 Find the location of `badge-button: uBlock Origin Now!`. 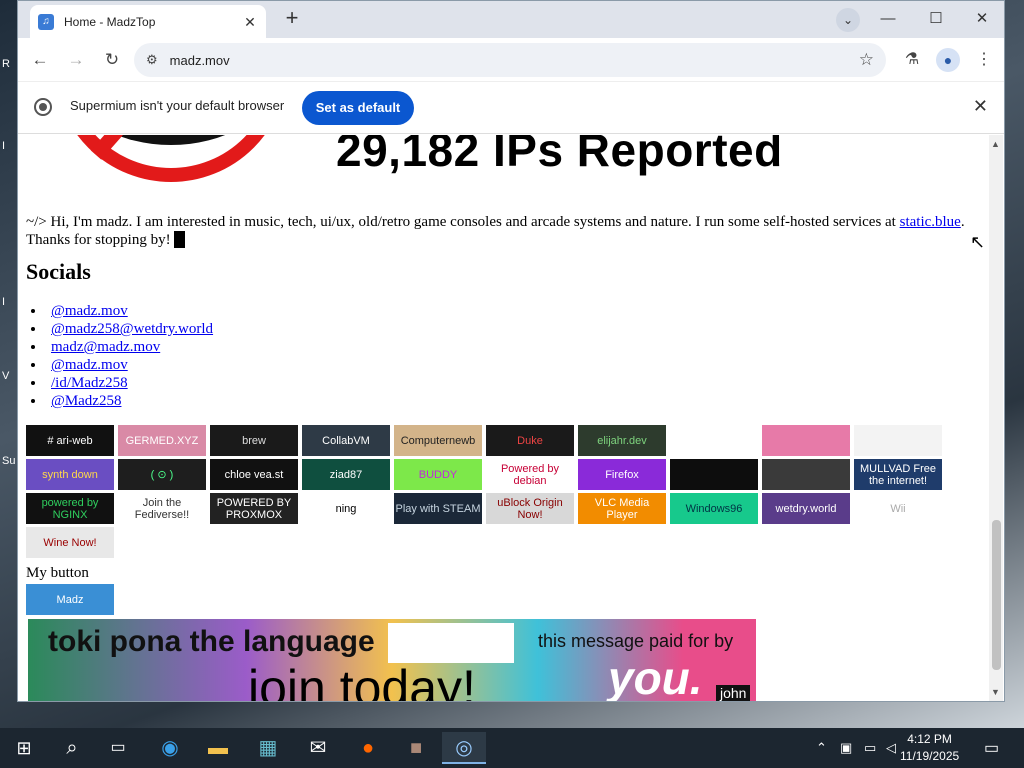

badge-button: uBlock Origin Now! is located at coordinates (530, 508).